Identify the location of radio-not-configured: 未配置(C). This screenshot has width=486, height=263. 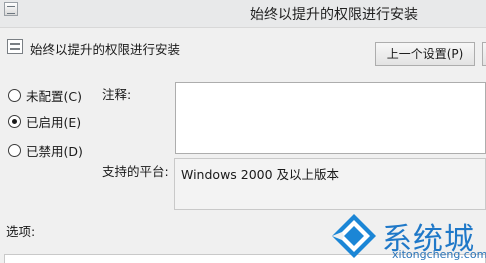
(45, 95).